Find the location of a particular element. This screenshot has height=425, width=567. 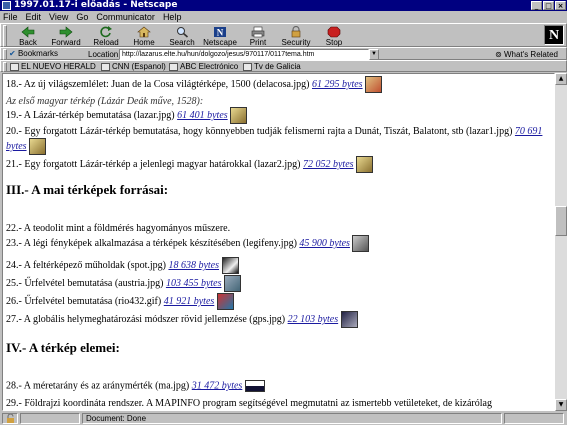

url-dropdown-button: ▼ is located at coordinates (374, 54).